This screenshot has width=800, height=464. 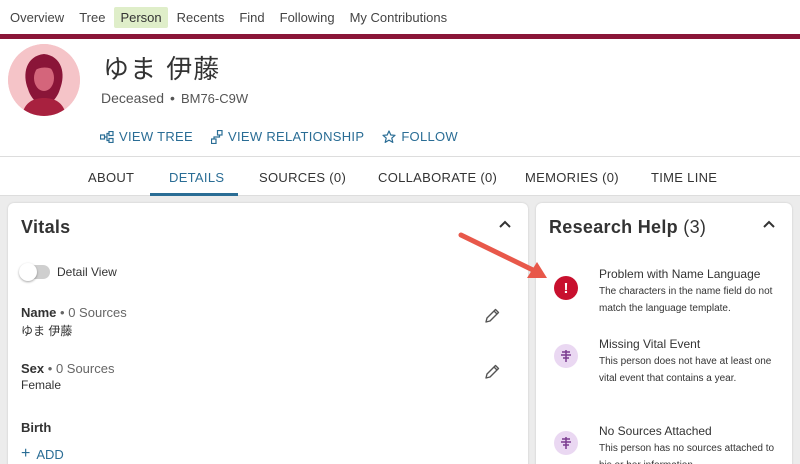 I want to click on name-field: Name • 0 Sources ゆま 伊藤, so click(x=74, y=322).